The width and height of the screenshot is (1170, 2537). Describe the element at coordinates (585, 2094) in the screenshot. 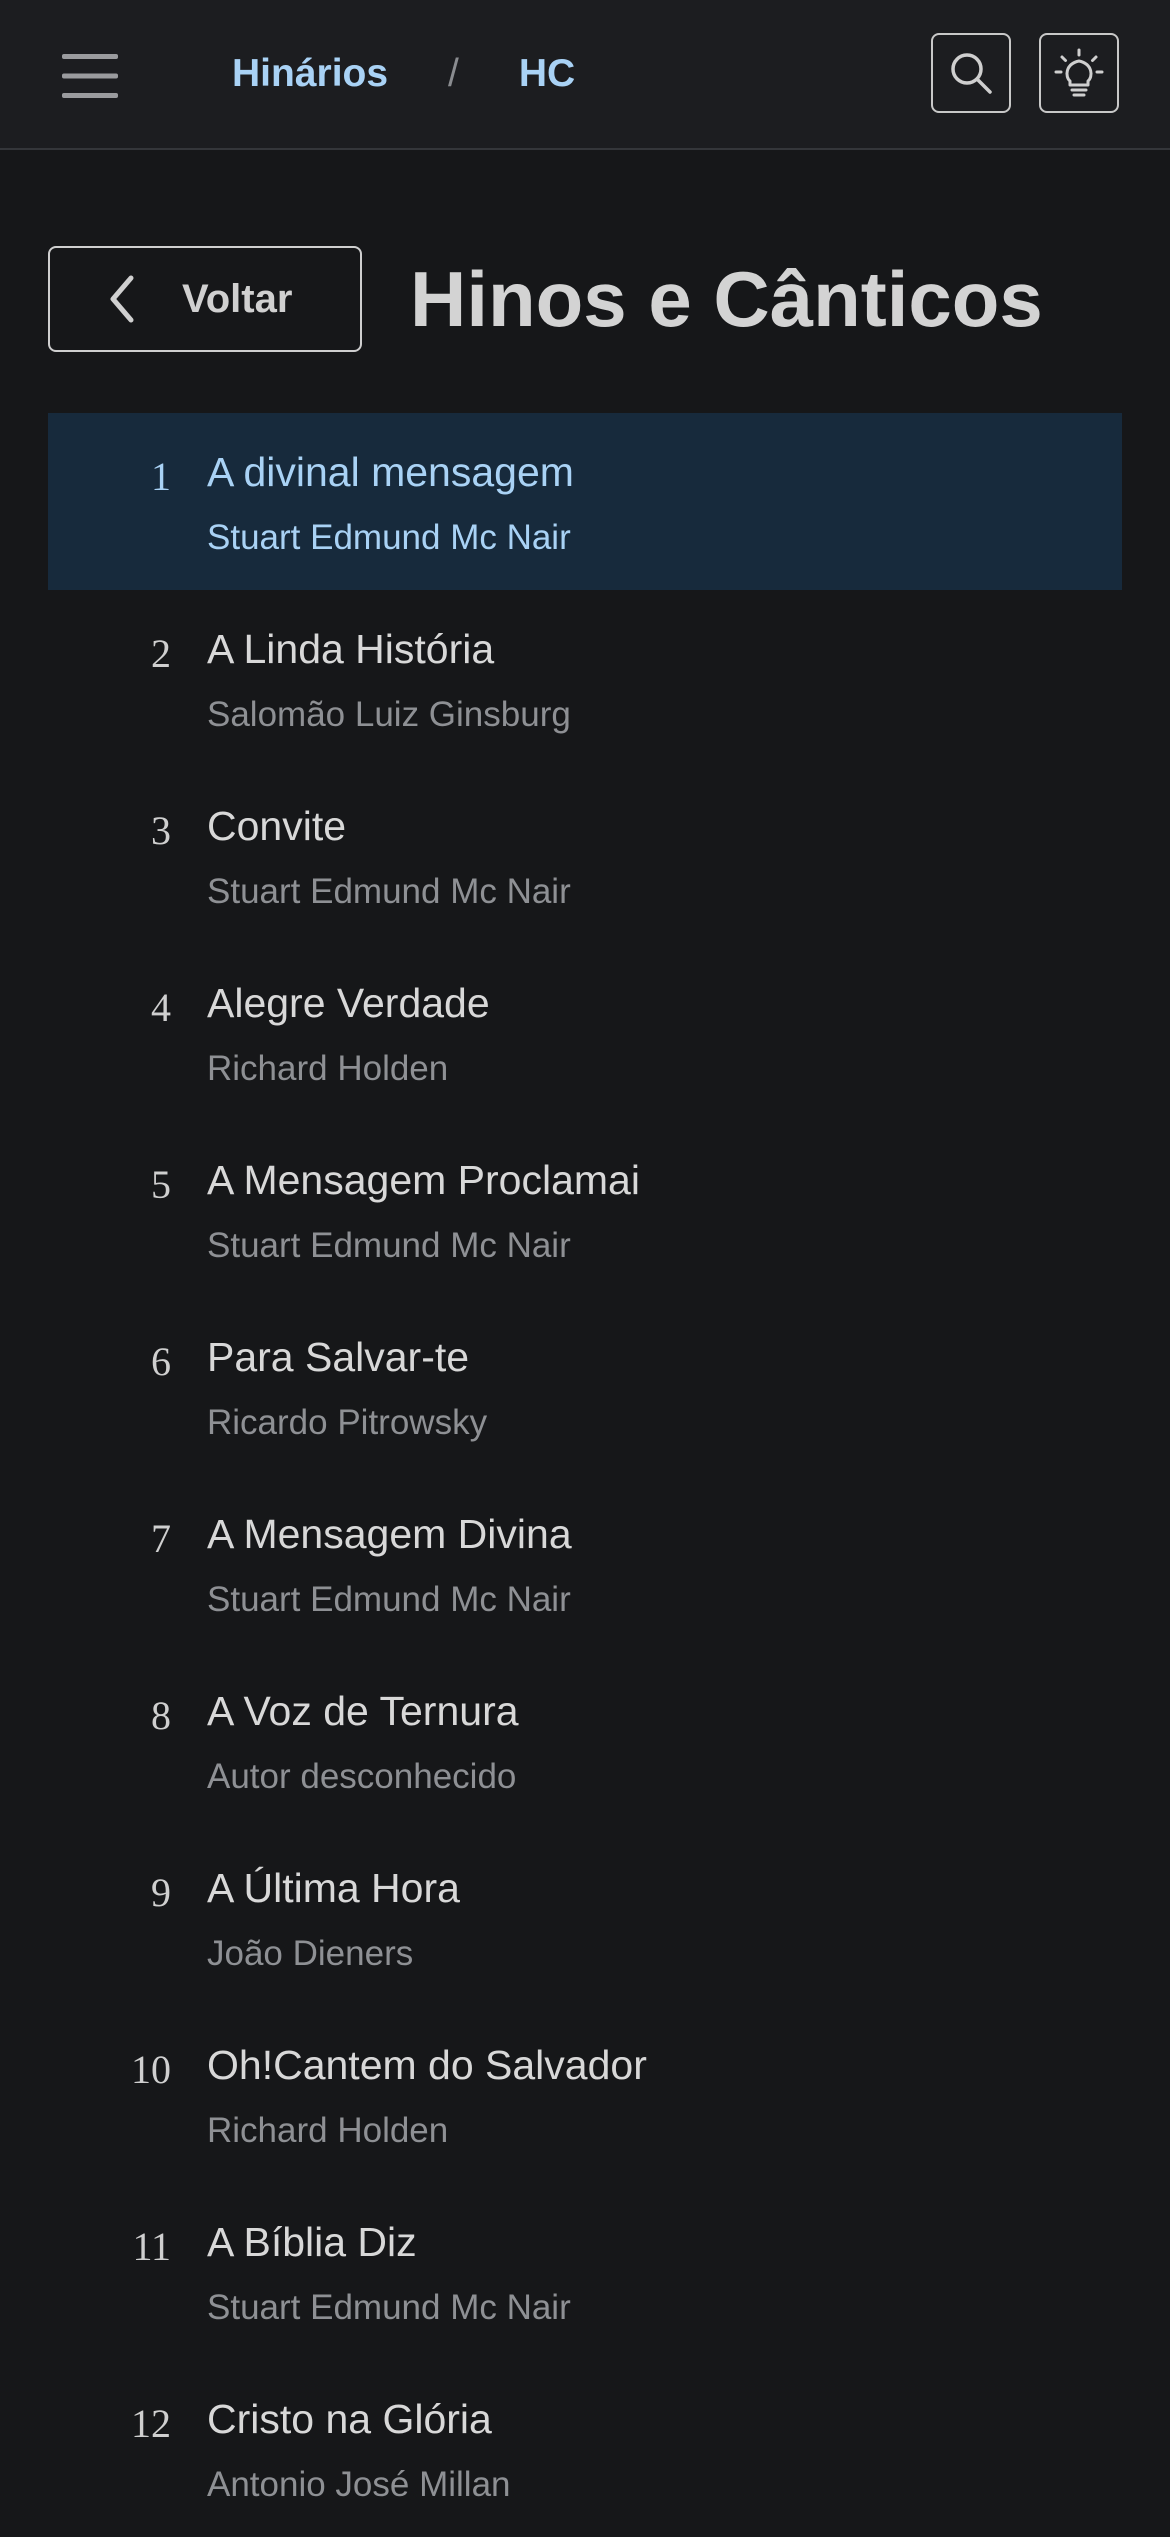

I see `hymn-list-item: 10 Oh!Cantem do Salvador Richard Holden` at that location.